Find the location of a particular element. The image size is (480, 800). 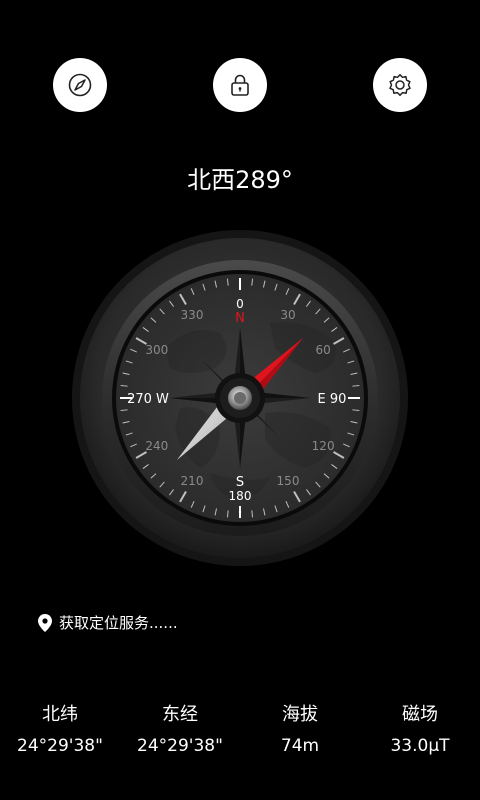

south-label: S is located at coordinates (240, 482).